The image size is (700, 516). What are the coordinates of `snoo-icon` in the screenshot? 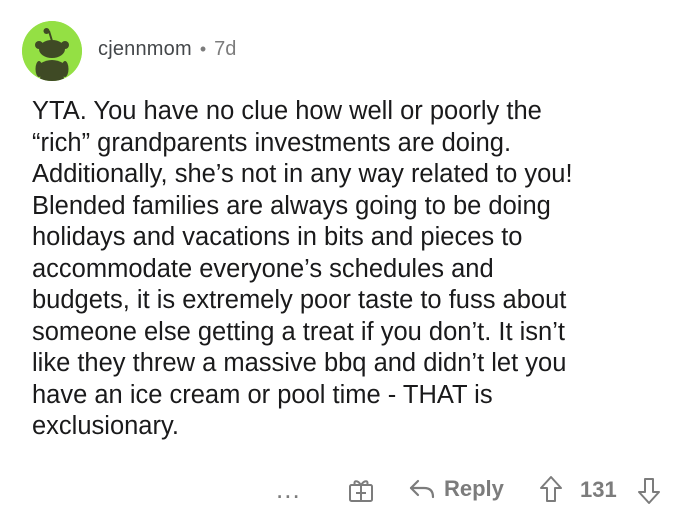 It's located at (52, 51).